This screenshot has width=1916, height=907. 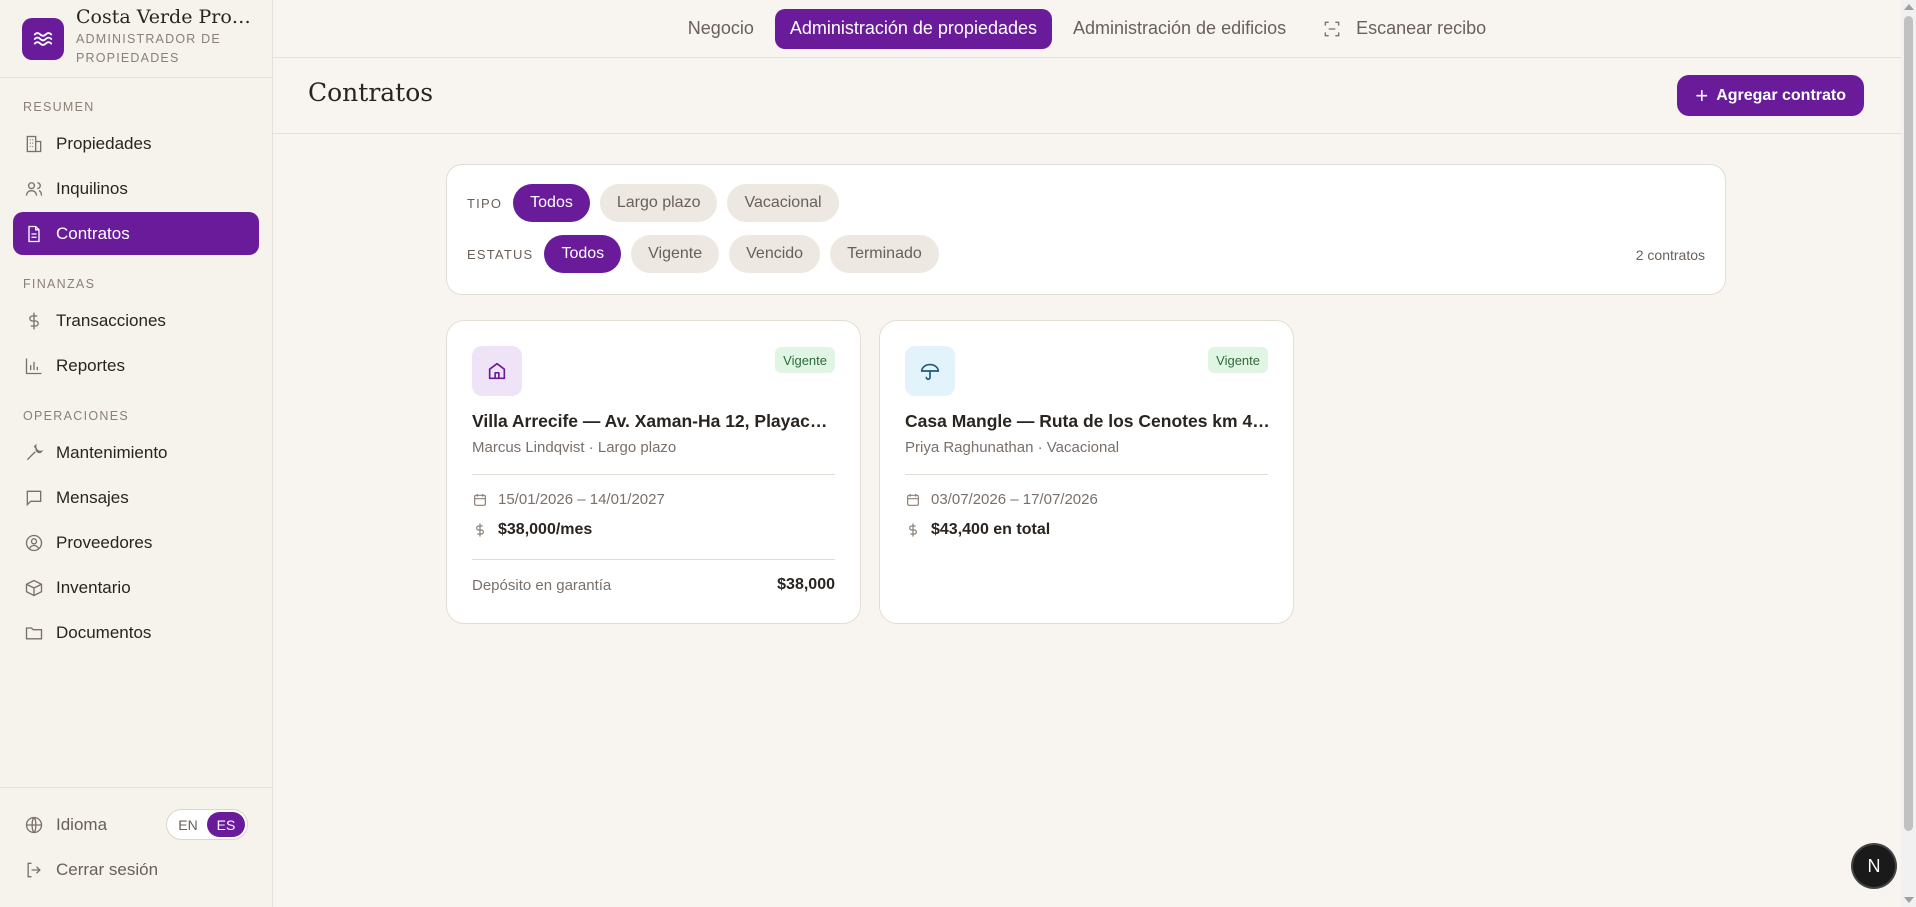 I want to click on plus-icon: +, so click(x=1702, y=95).